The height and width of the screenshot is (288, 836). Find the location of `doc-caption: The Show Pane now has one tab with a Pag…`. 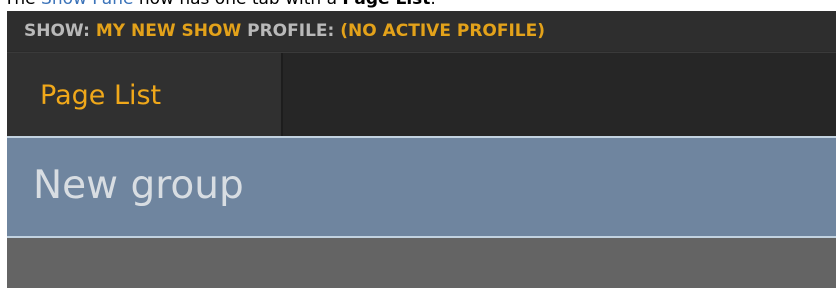

doc-caption: The Show Pane now has one tab with a Pag… is located at coordinates (418, 5).